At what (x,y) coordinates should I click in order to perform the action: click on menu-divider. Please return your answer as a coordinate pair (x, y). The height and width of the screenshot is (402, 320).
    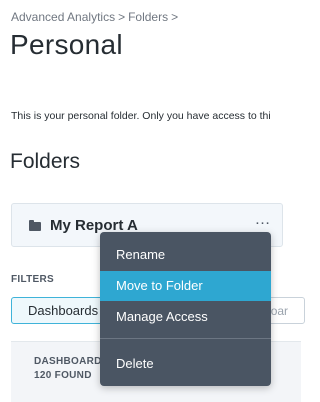
    Looking at the image, I should click on (185, 338).